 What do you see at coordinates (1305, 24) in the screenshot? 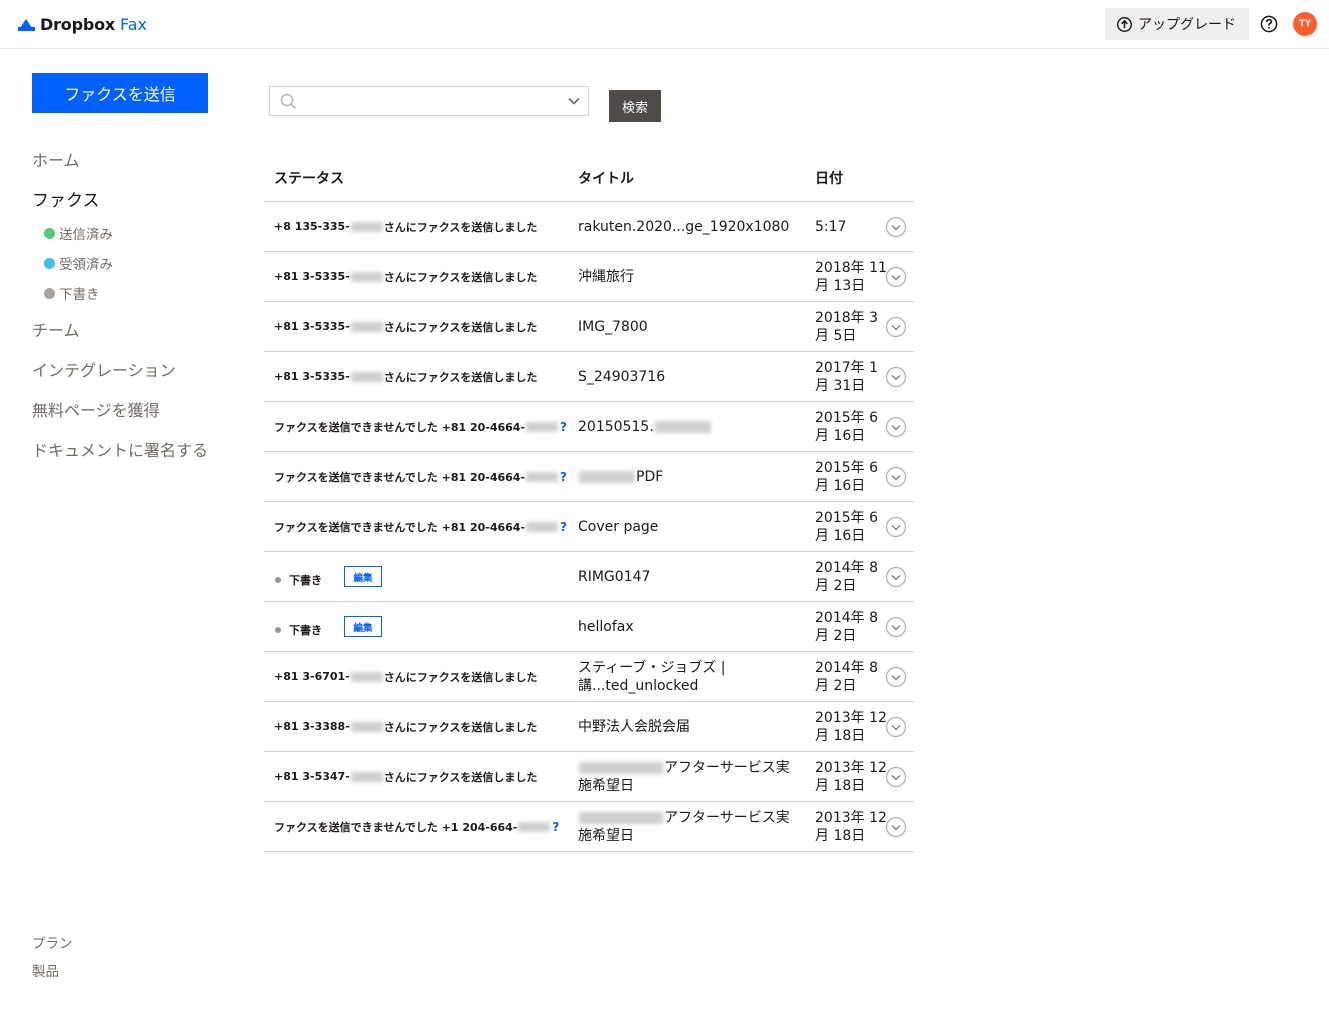
I see `user-avatar: TY` at bounding box center [1305, 24].